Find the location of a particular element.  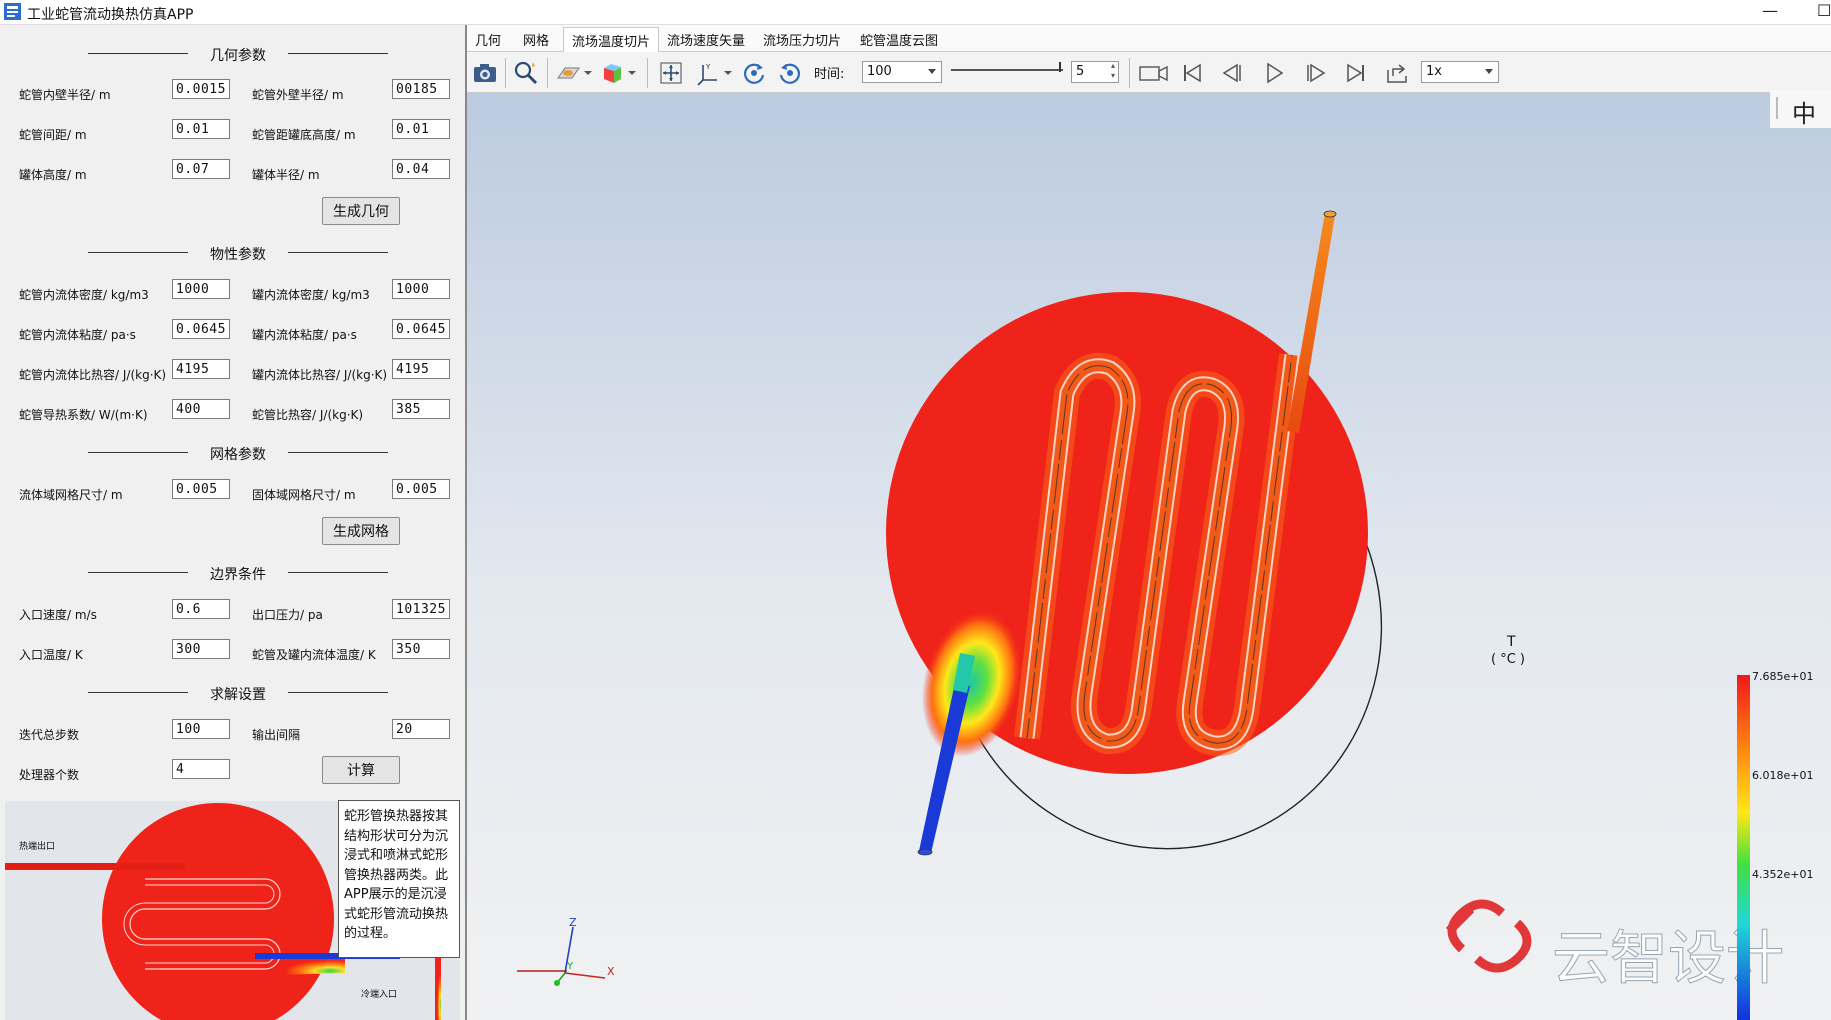

tab-bar: 几何 网格 流场温度切片 流场速度矢量 流场压力切片 蛇管温度云图 is located at coordinates (1149, 39).